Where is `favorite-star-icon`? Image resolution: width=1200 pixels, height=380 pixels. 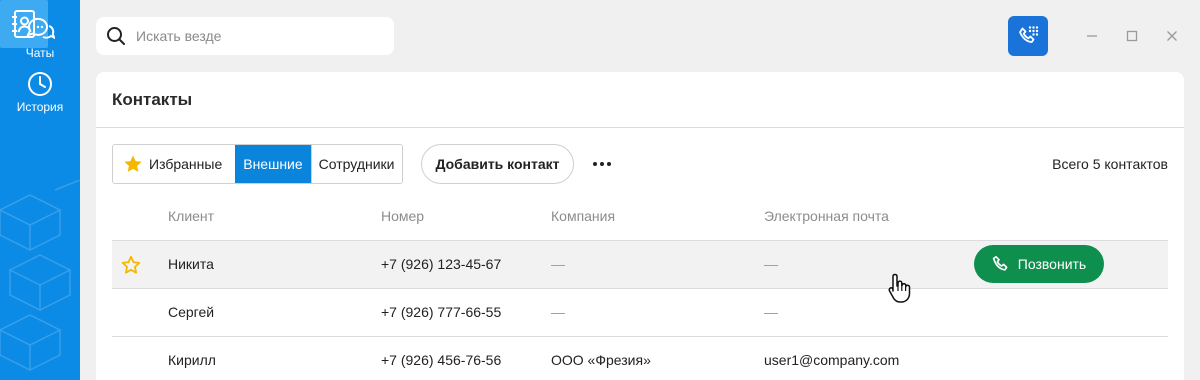
favorite-star-icon is located at coordinates (131, 265).